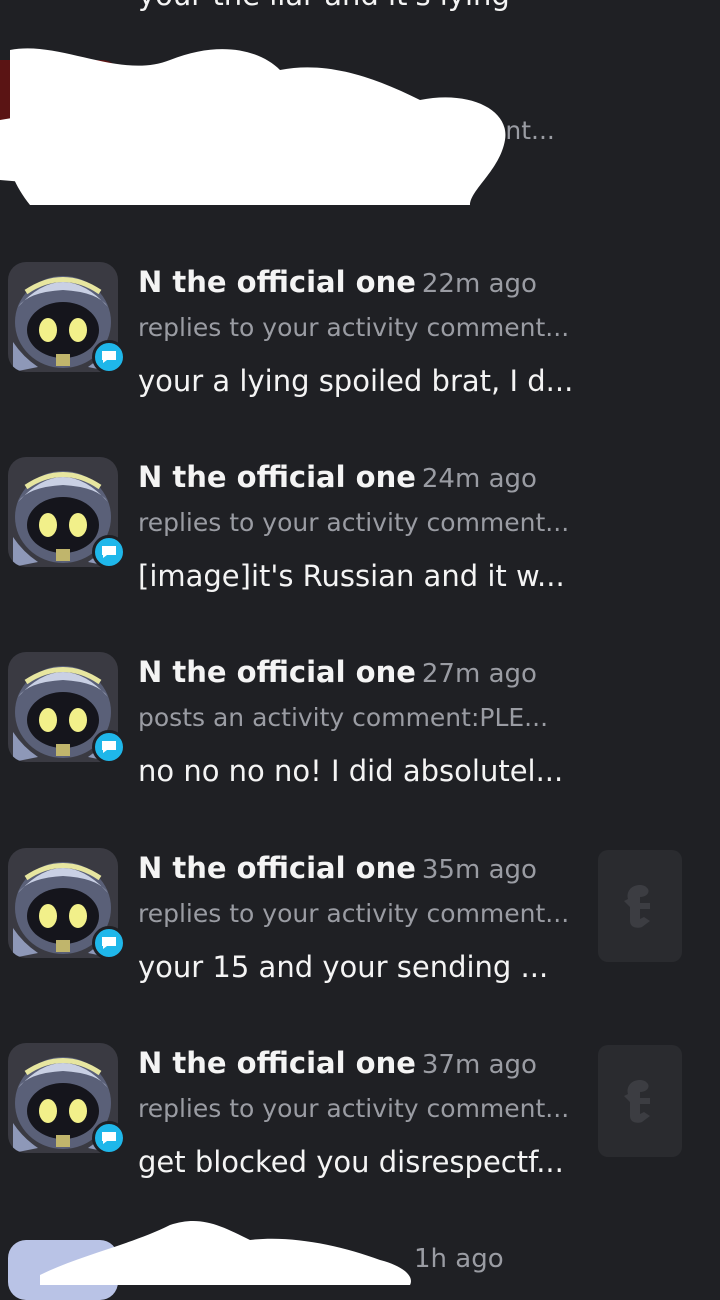  Describe the element at coordinates (479, 870) in the screenshot. I see `timestamp: 35m ago` at that location.